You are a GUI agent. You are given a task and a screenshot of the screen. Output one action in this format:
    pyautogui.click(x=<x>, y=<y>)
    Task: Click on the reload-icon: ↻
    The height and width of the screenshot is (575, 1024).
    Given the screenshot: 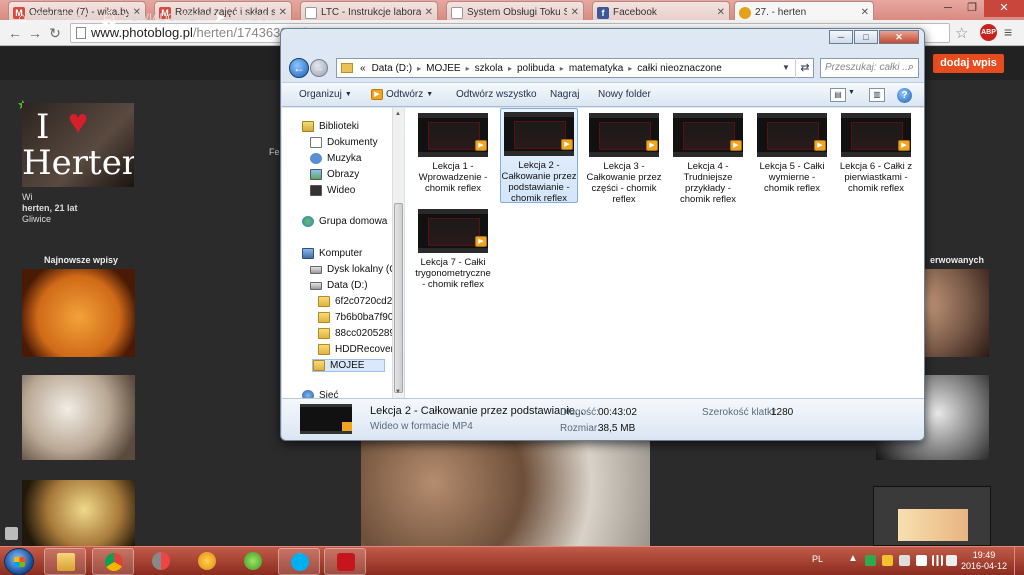 What is the action you would take?
    pyautogui.click(x=55, y=33)
    